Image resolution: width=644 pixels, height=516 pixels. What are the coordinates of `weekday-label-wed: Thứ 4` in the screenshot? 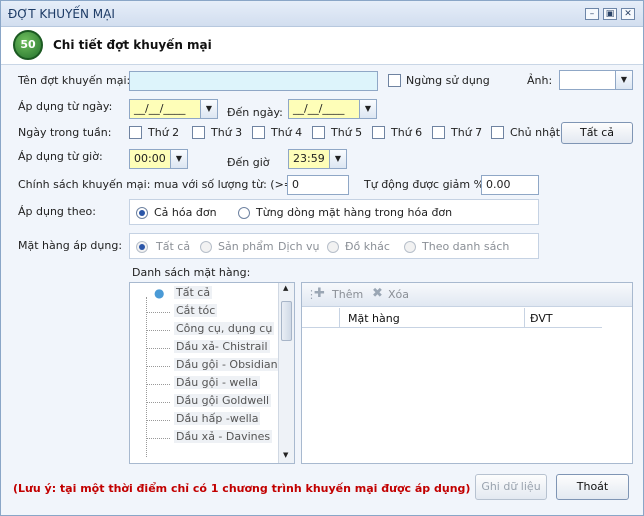 It's located at (287, 132).